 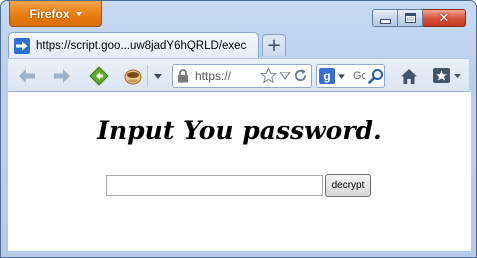 I want to click on new-tab-button: +, so click(x=274, y=45).